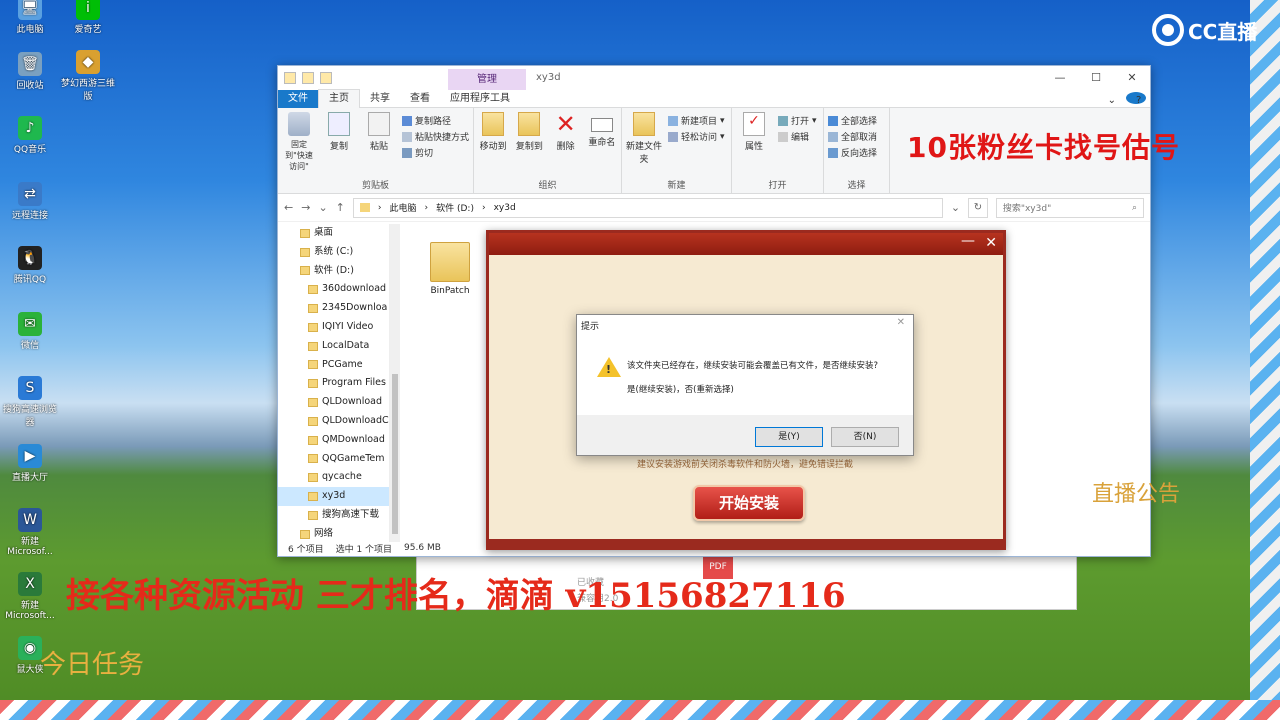 This screenshot has height=720, width=1280. Describe the element at coordinates (333, 459) in the screenshot. I see `nav-item: QQGameTem` at that location.